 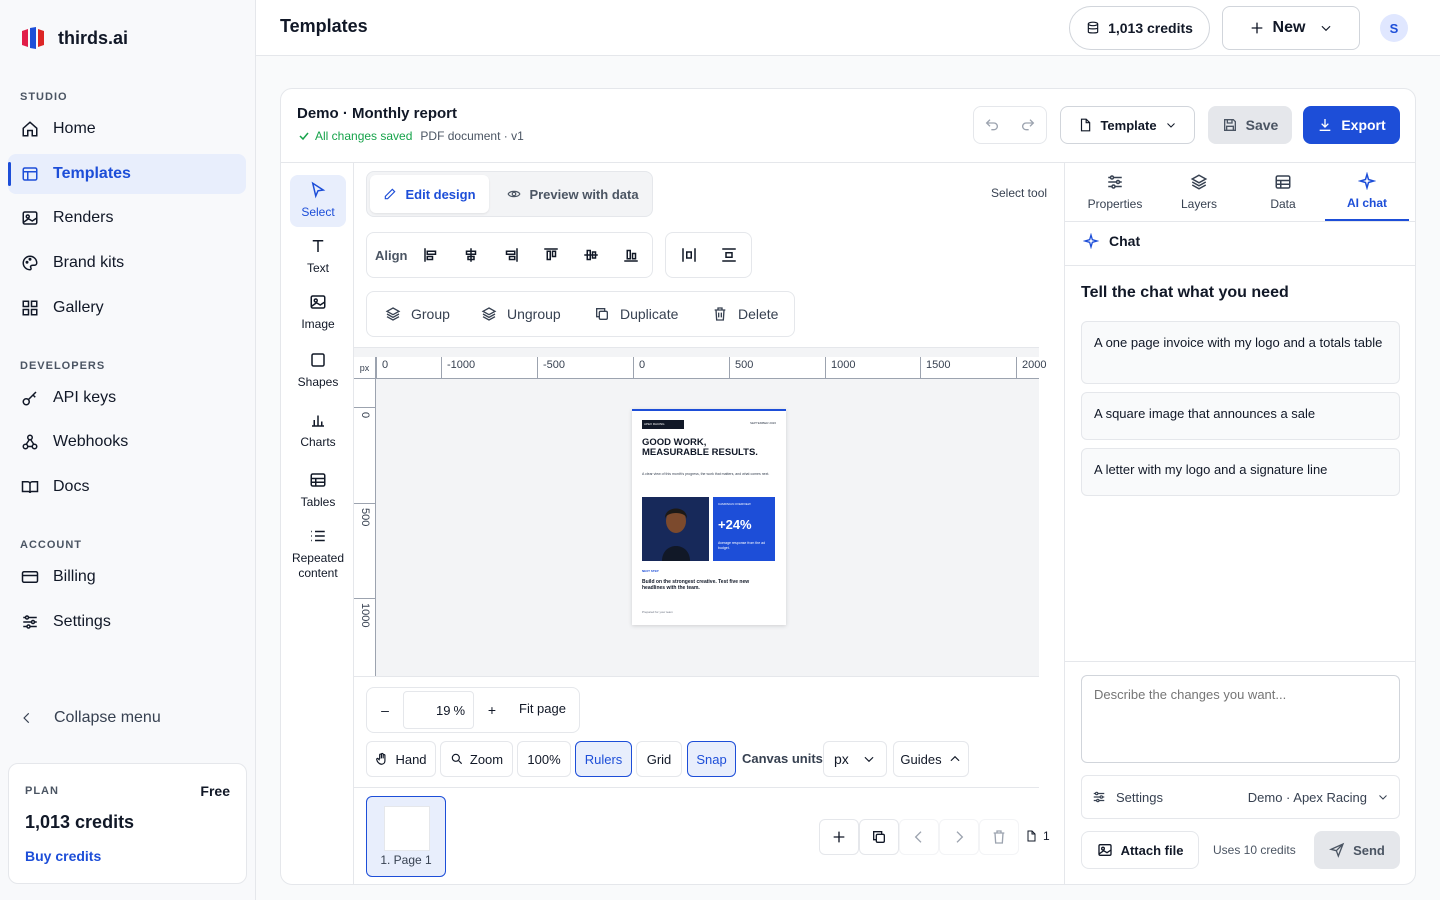 What do you see at coordinates (551, 255) in the screenshot?
I see `align-top-icon` at bounding box center [551, 255].